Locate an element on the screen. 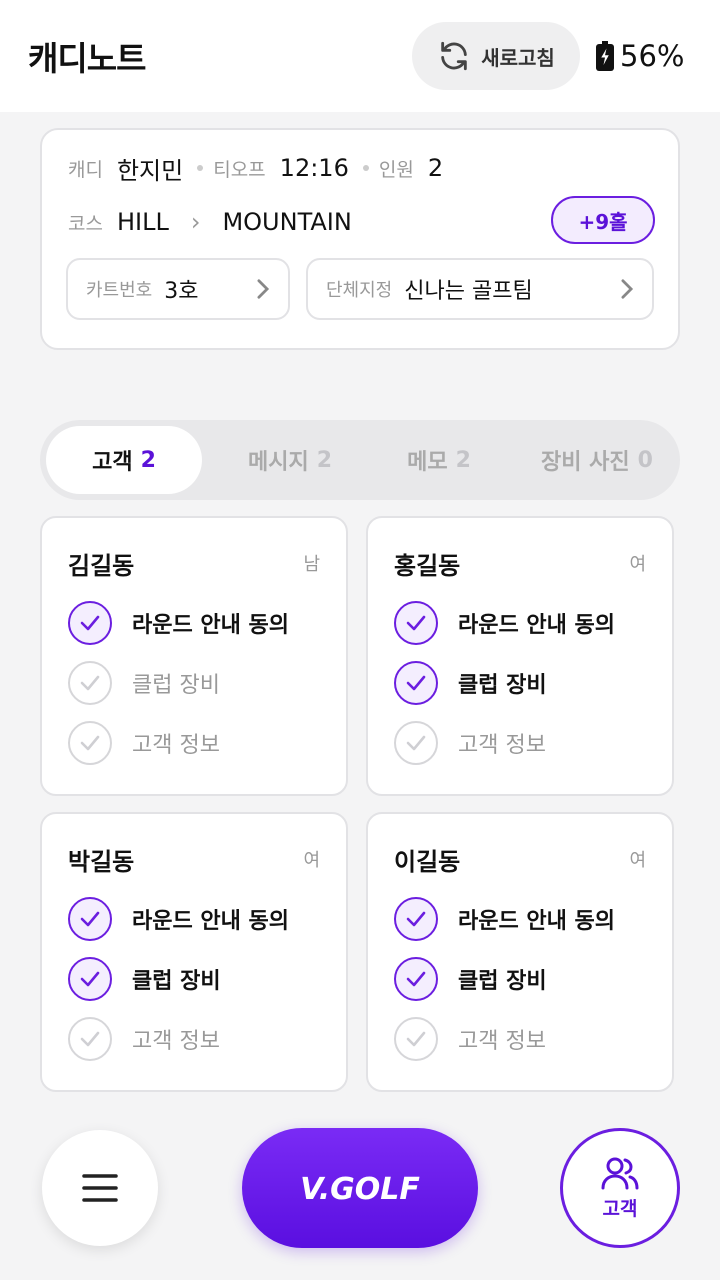  caddie-label: 캐디 is located at coordinates (85, 169).